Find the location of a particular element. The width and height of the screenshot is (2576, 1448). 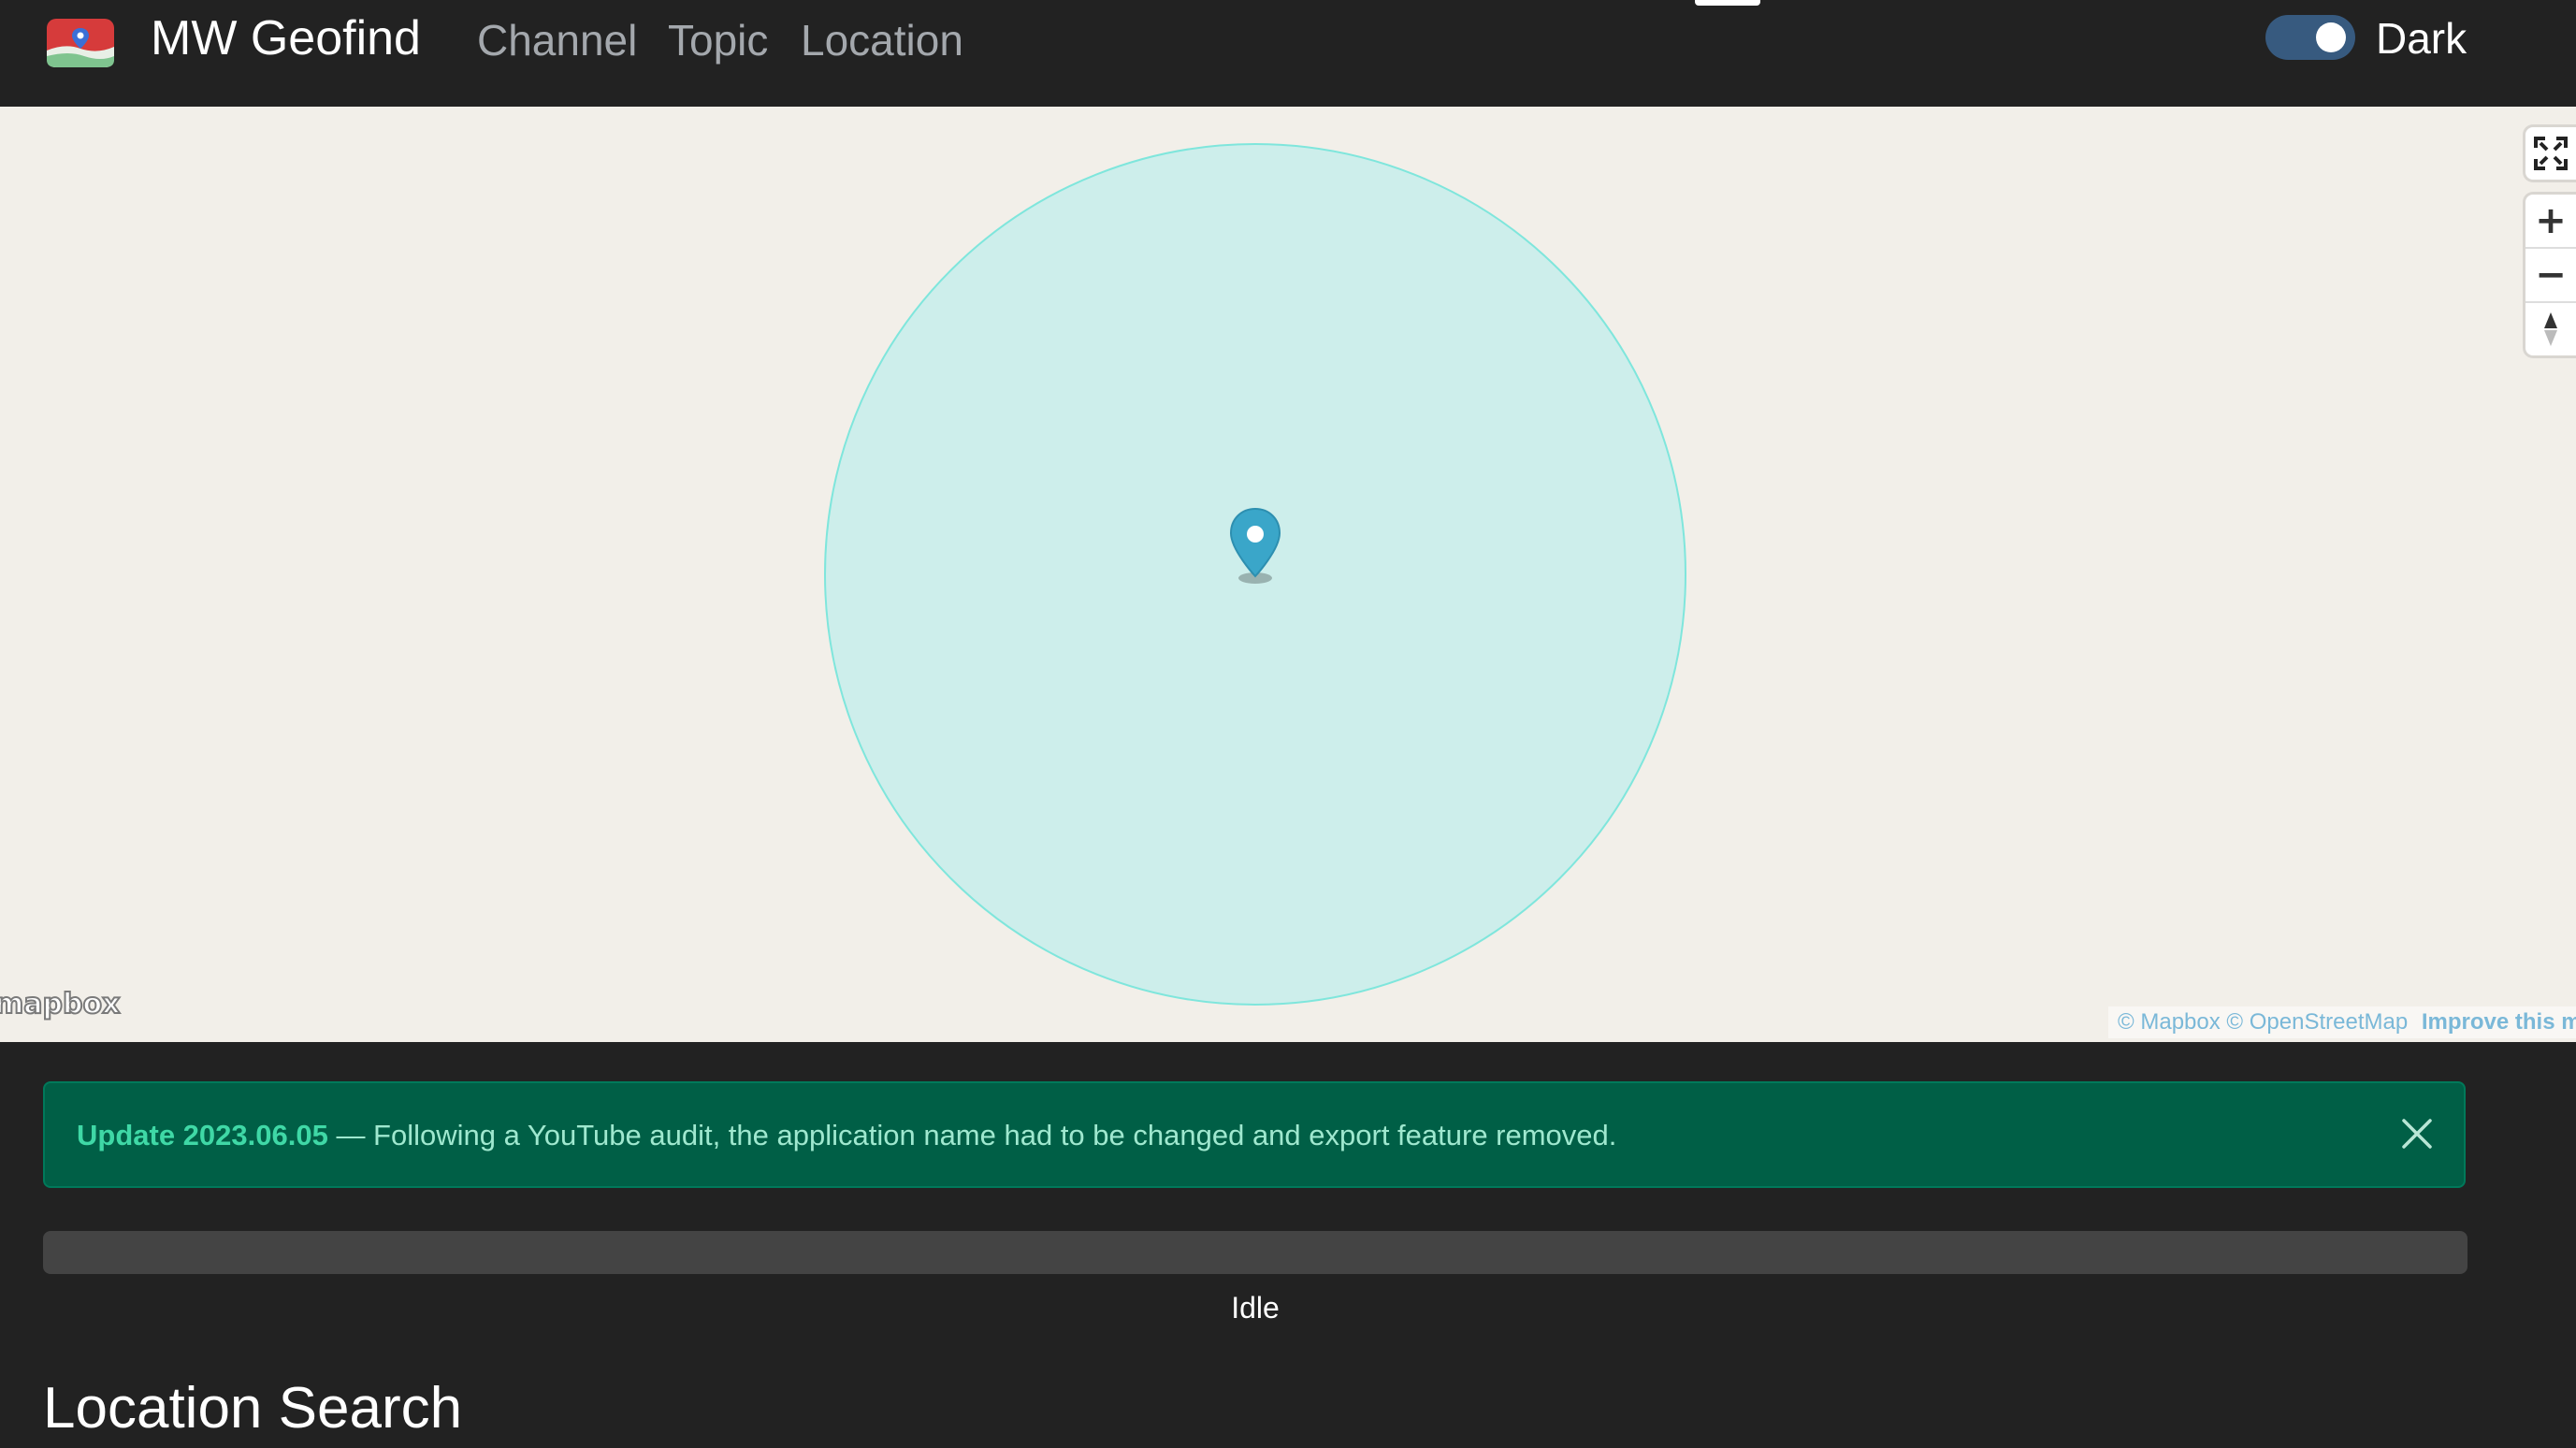

nav-link-topic: Topic is located at coordinates (718, 40).